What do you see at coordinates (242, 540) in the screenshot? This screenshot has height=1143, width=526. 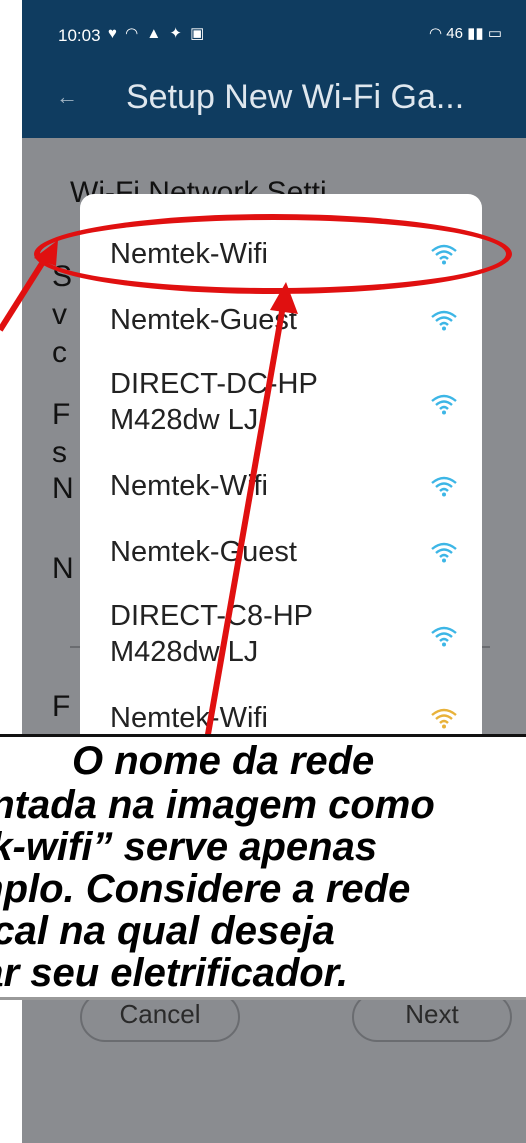 I see `annotation-arrow-center` at bounding box center [242, 540].